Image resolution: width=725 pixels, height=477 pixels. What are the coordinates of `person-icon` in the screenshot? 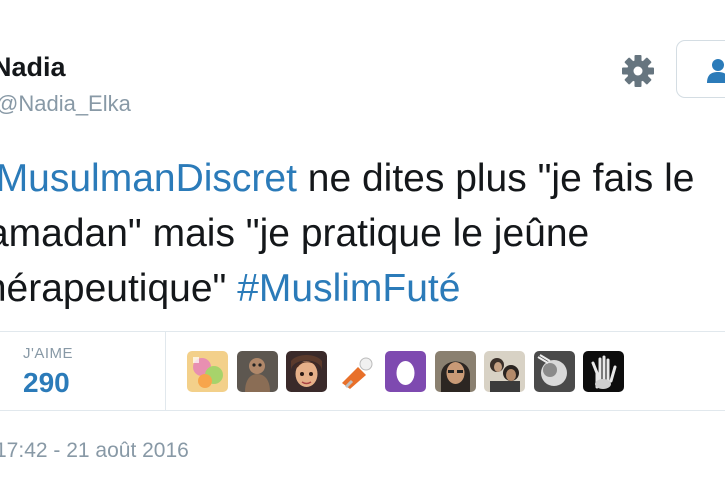 It's located at (716, 71).